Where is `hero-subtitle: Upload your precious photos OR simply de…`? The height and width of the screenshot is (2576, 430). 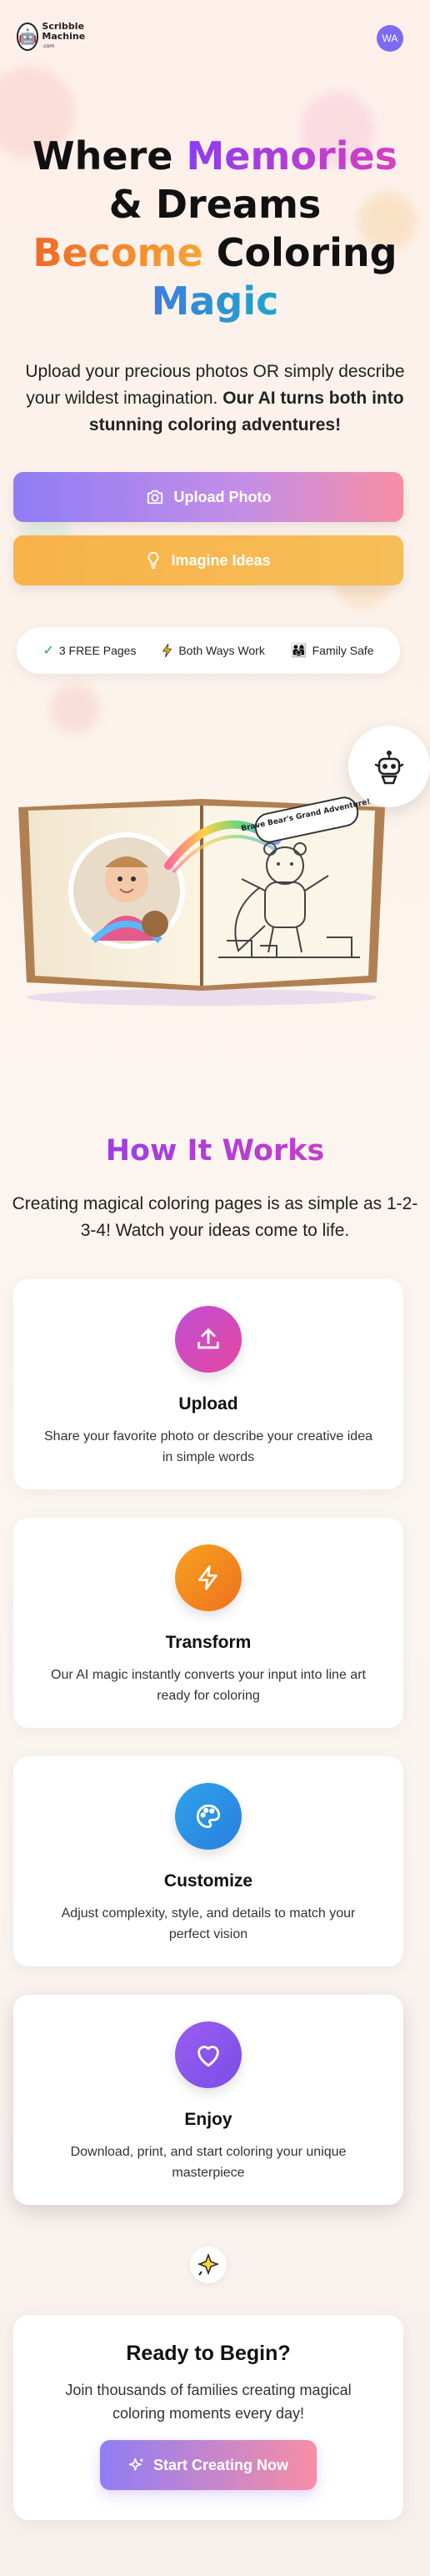 hero-subtitle: Upload your precious photos OR simply de… is located at coordinates (215, 399).